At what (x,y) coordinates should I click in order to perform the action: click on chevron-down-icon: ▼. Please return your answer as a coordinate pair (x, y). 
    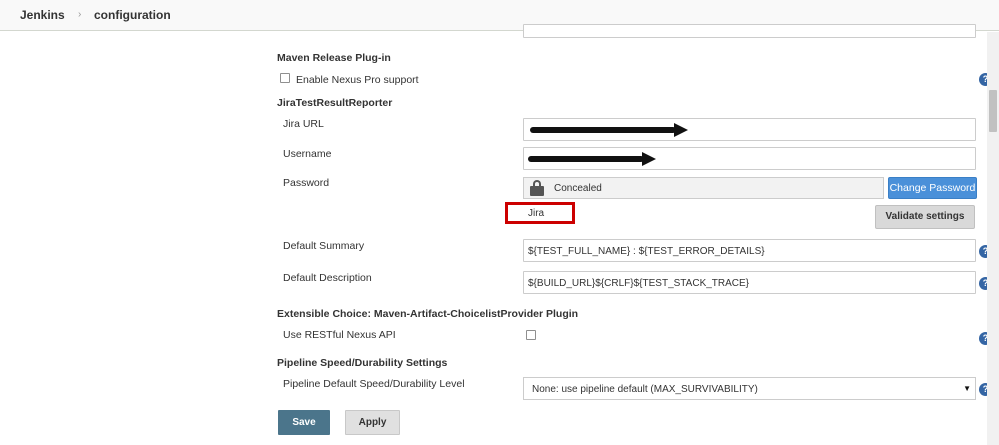
    Looking at the image, I should click on (967, 388).